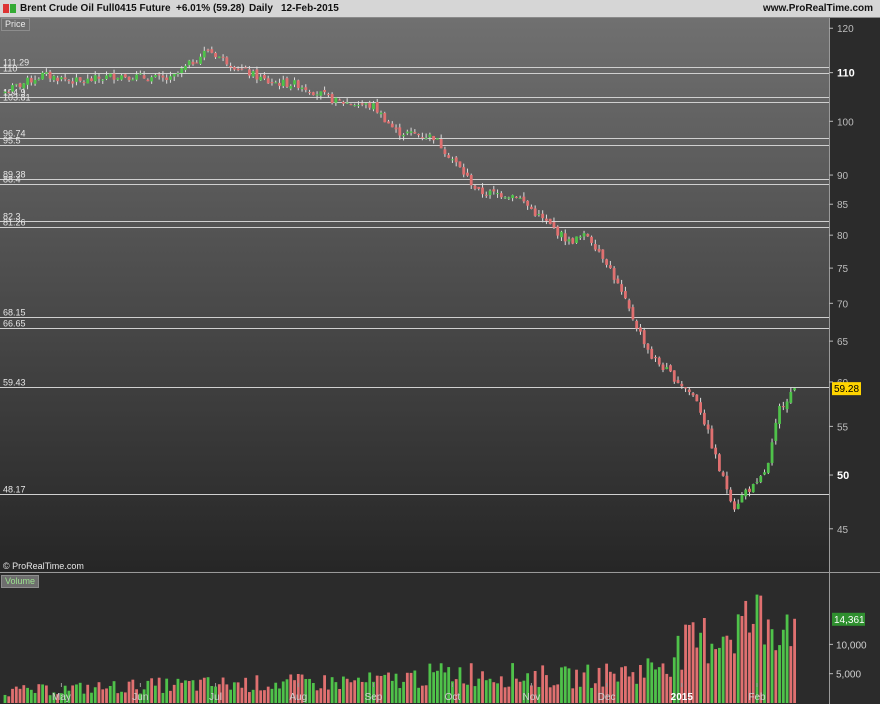 This screenshot has width=880, height=704. Describe the element at coordinates (851, 645) in the screenshot. I see `volume-tick-label-1: 10,000` at that location.